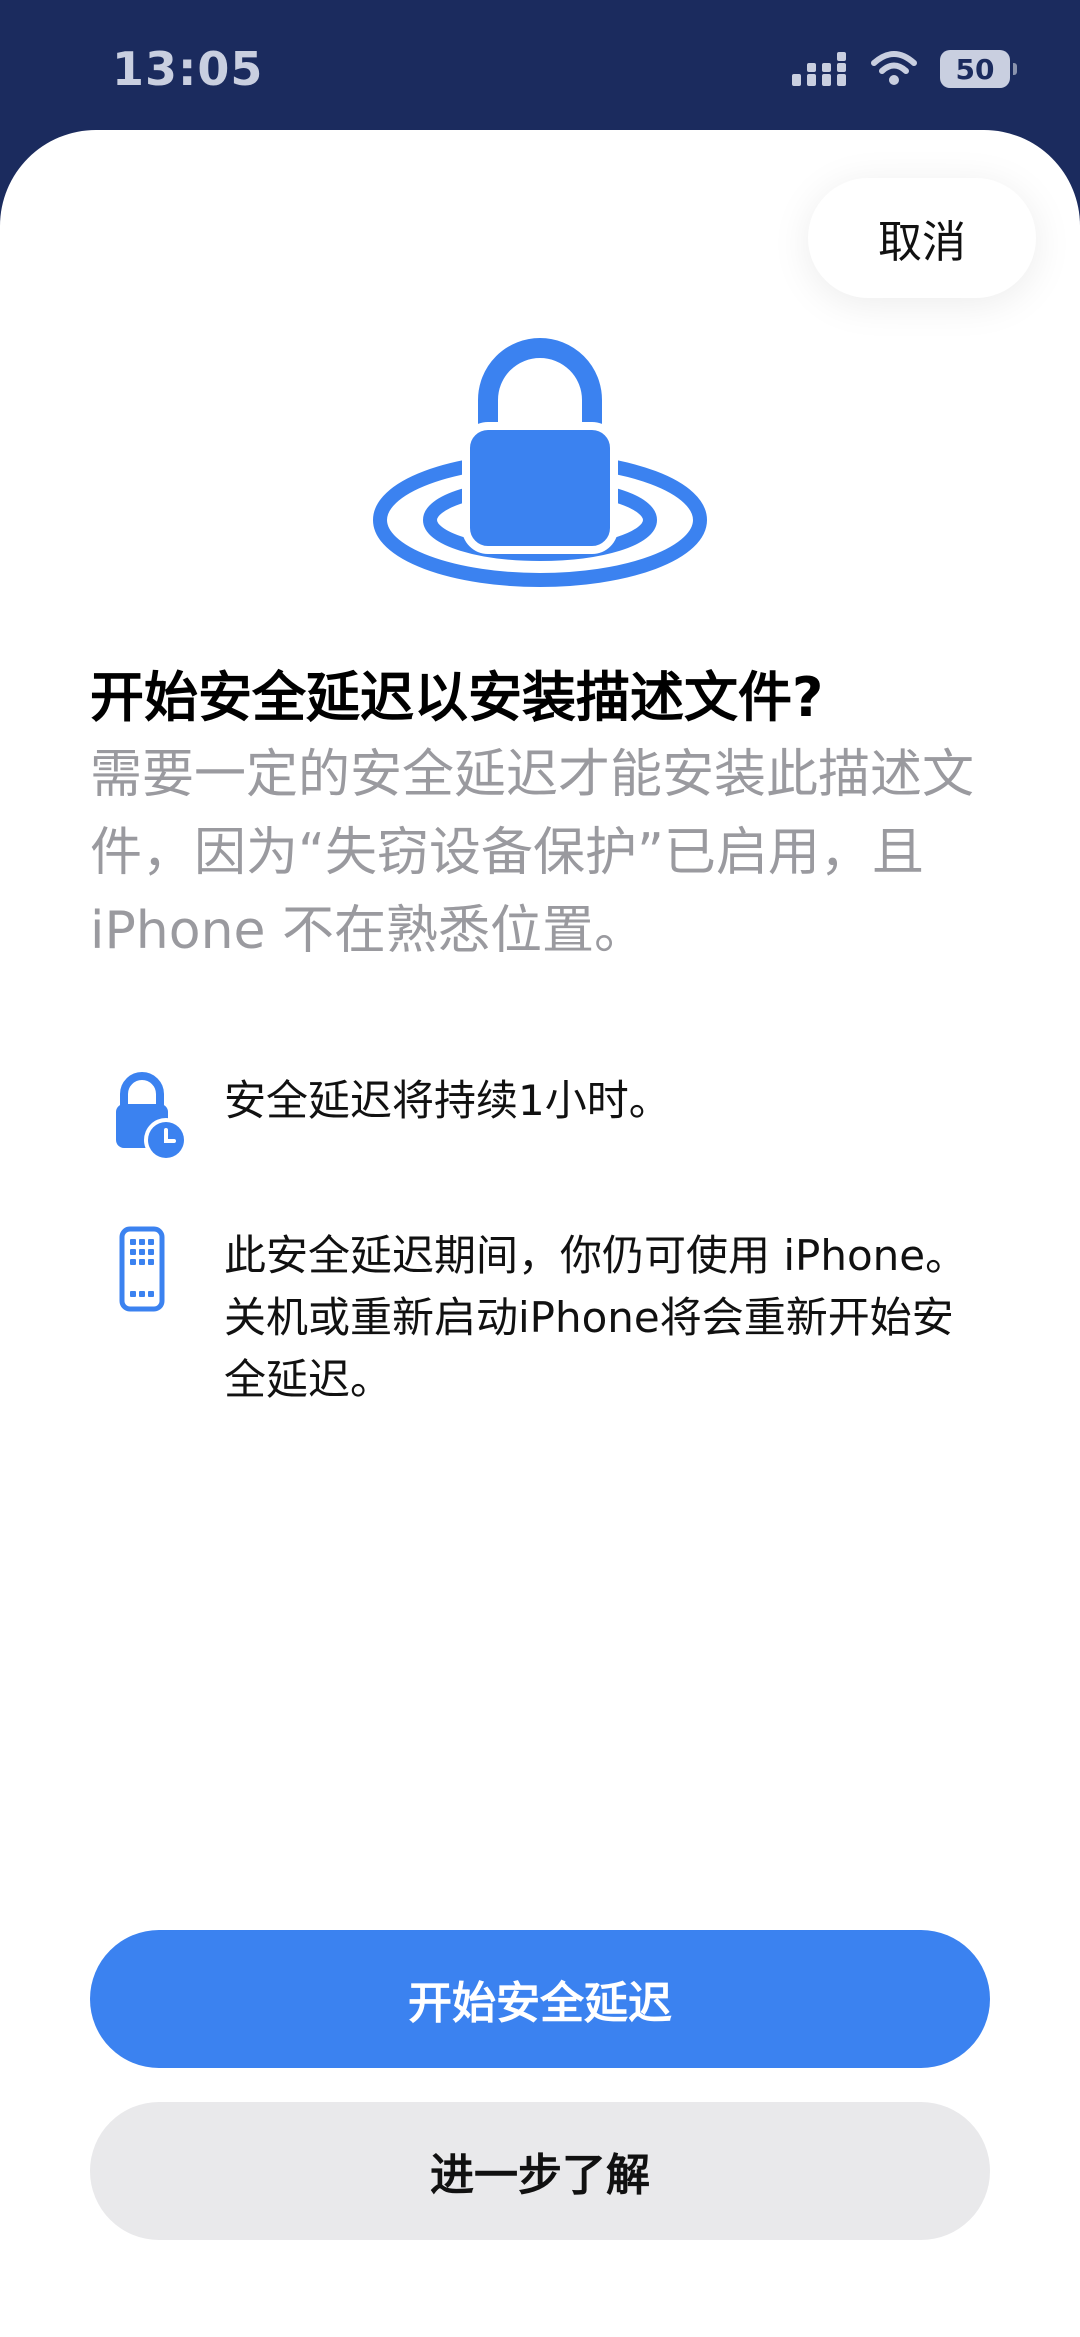  I want to click on cancel-button: 取消, so click(922, 238).